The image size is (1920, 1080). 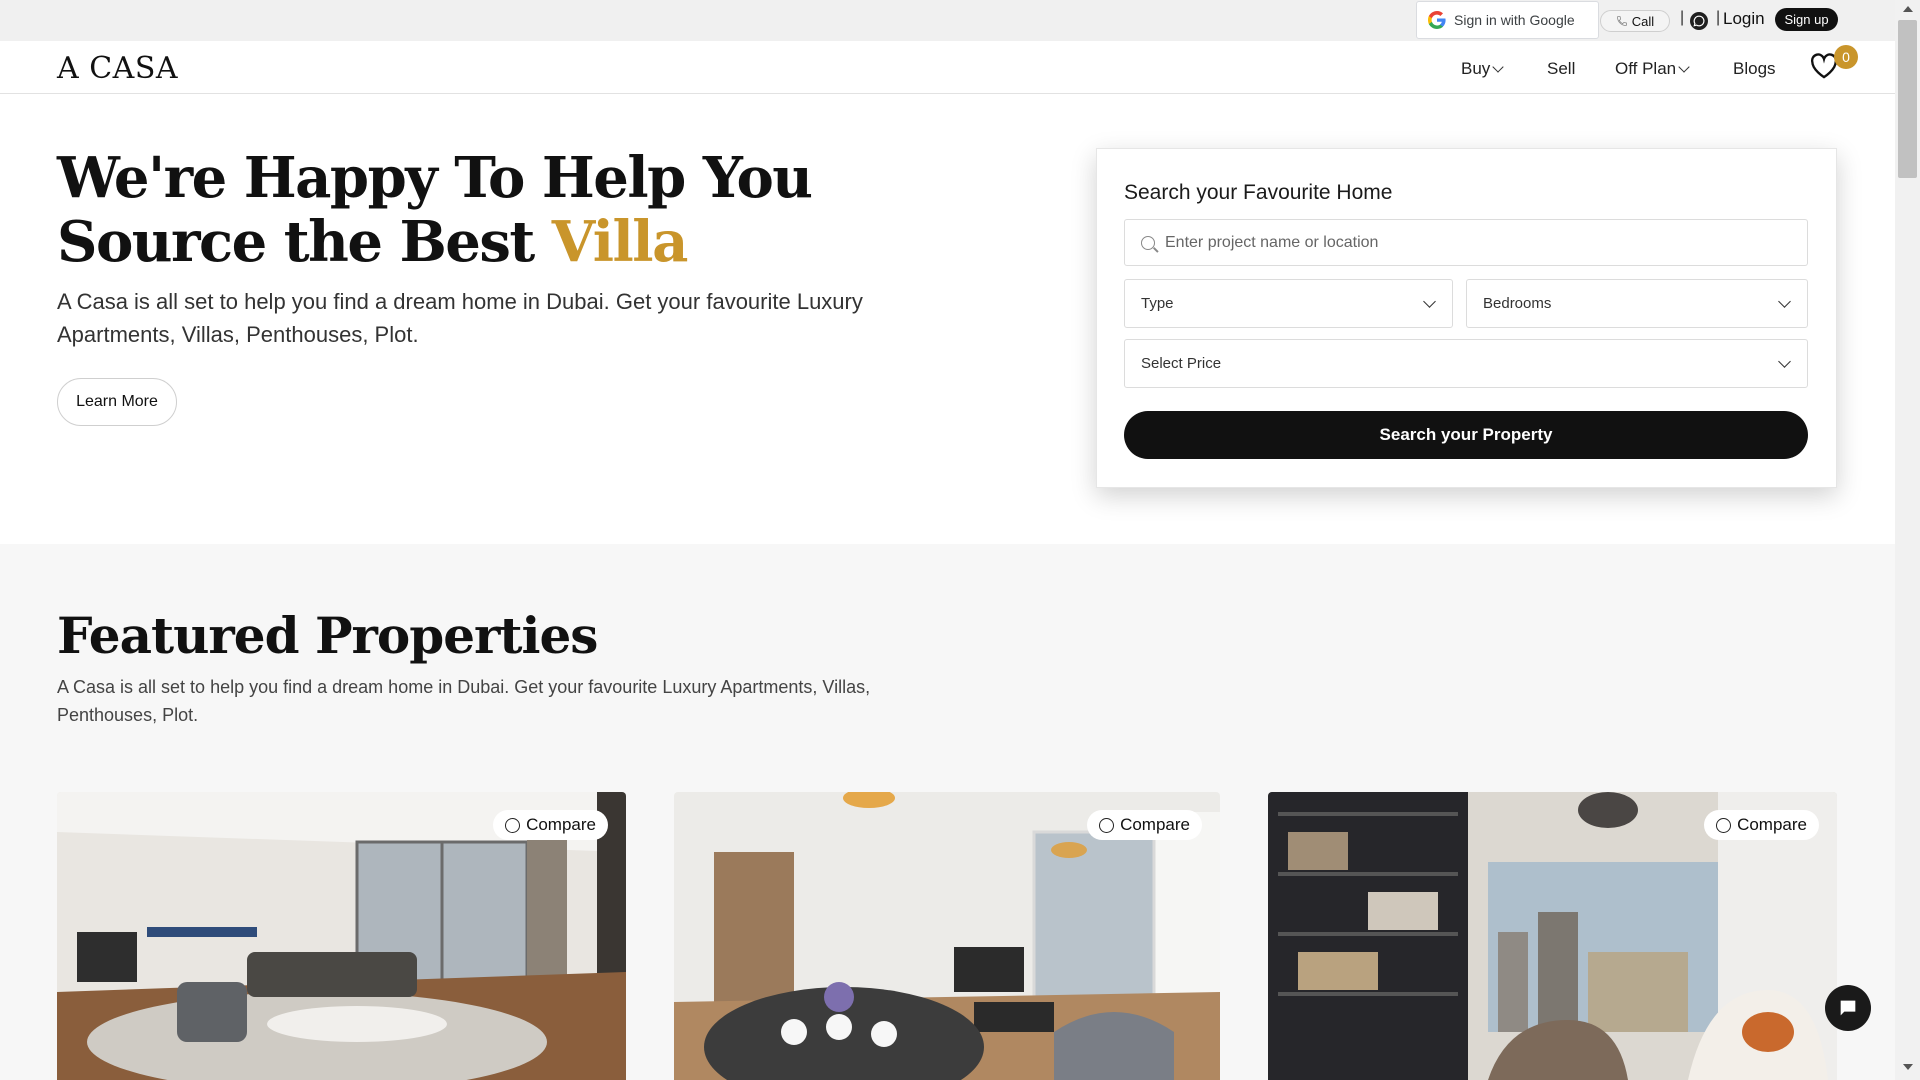 I want to click on search-property-button: Search your Property, so click(x=1466, y=435).